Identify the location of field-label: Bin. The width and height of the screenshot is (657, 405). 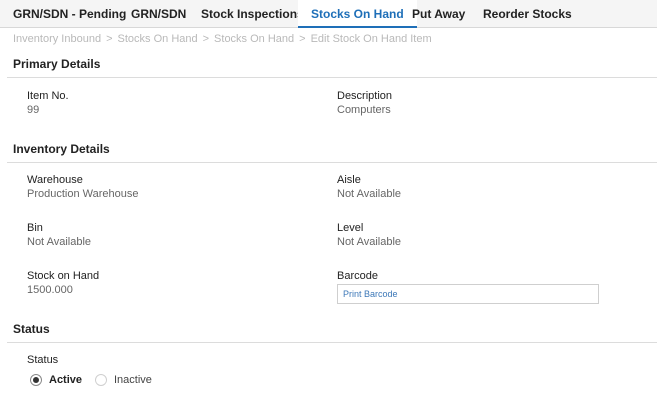
(35, 228).